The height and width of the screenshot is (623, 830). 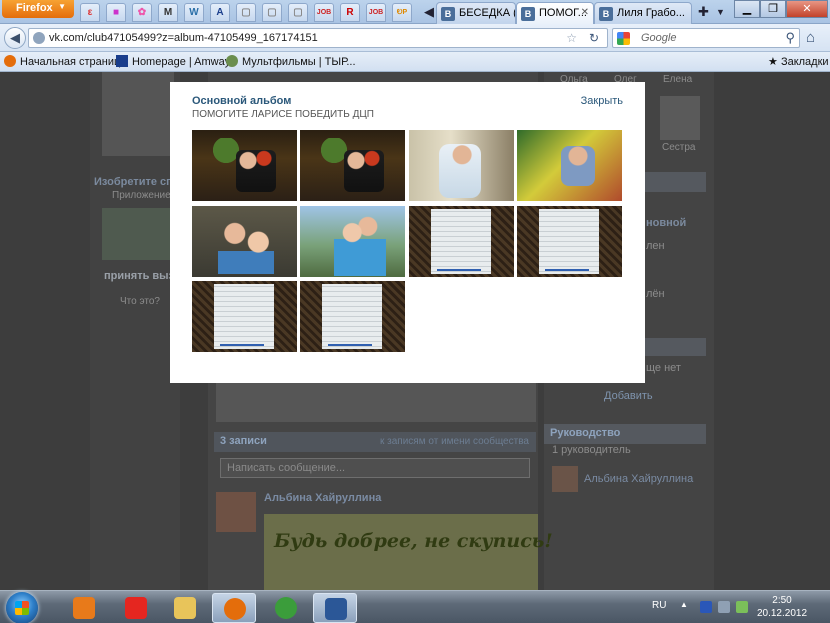 What do you see at coordinates (720, 12) in the screenshot?
I see `list-tabs-icon: ▼` at bounding box center [720, 12].